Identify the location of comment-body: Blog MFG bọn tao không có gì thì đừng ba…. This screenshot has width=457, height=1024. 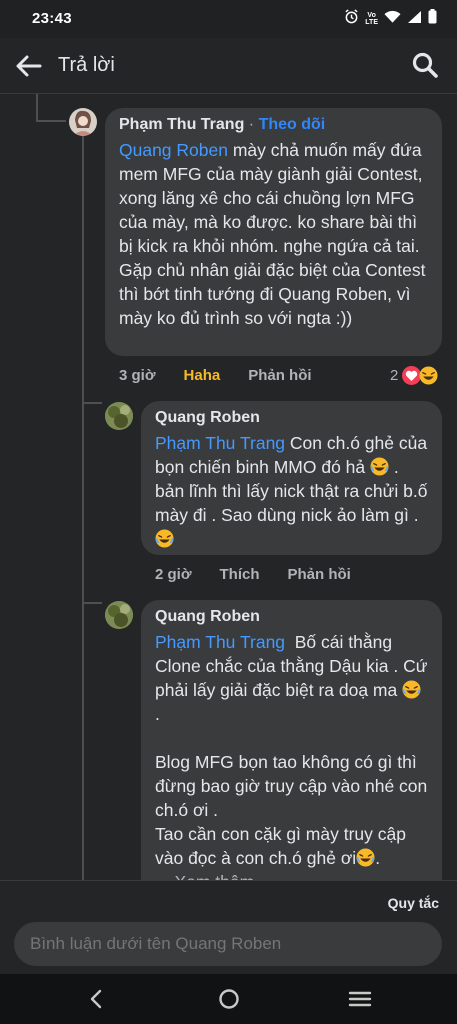
(291, 810).